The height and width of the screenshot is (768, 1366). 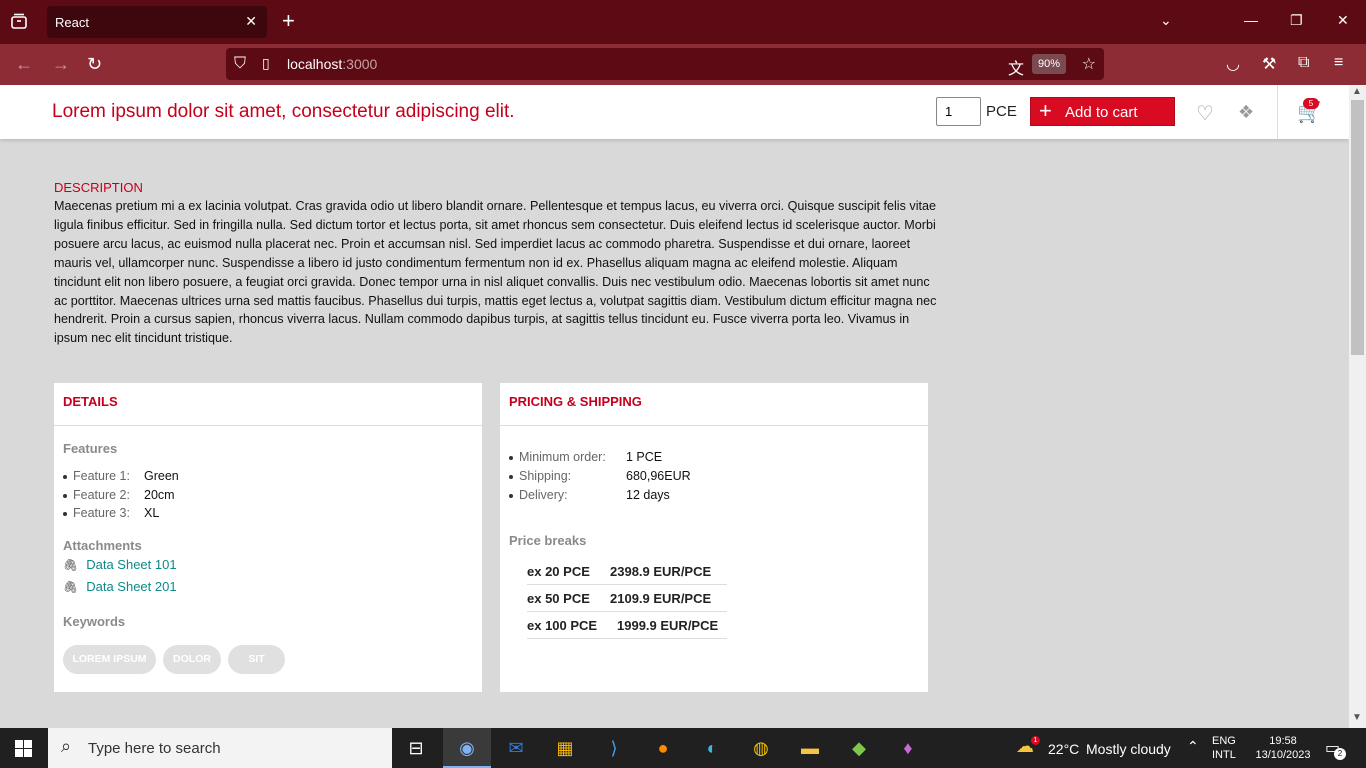 What do you see at coordinates (1045, 110) in the screenshot?
I see `plus-icon: +` at bounding box center [1045, 110].